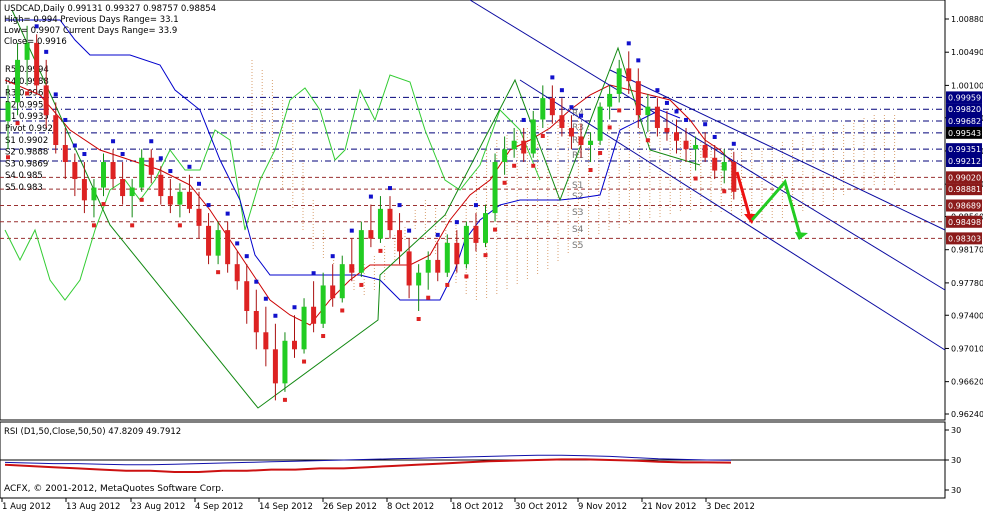 The height and width of the screenshot is (516, 983). Describe the element at coordinates (577, 197) in the screenshot. I see `channel-pivot-label: S2` at that location.